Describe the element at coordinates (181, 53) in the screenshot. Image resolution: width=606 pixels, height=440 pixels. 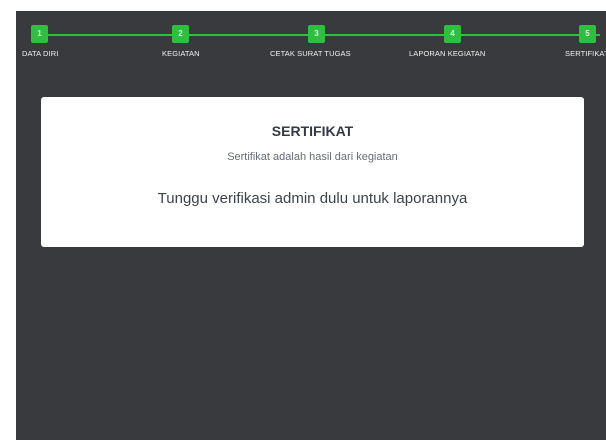
I see `step-label: KEGIATAN` at that location.